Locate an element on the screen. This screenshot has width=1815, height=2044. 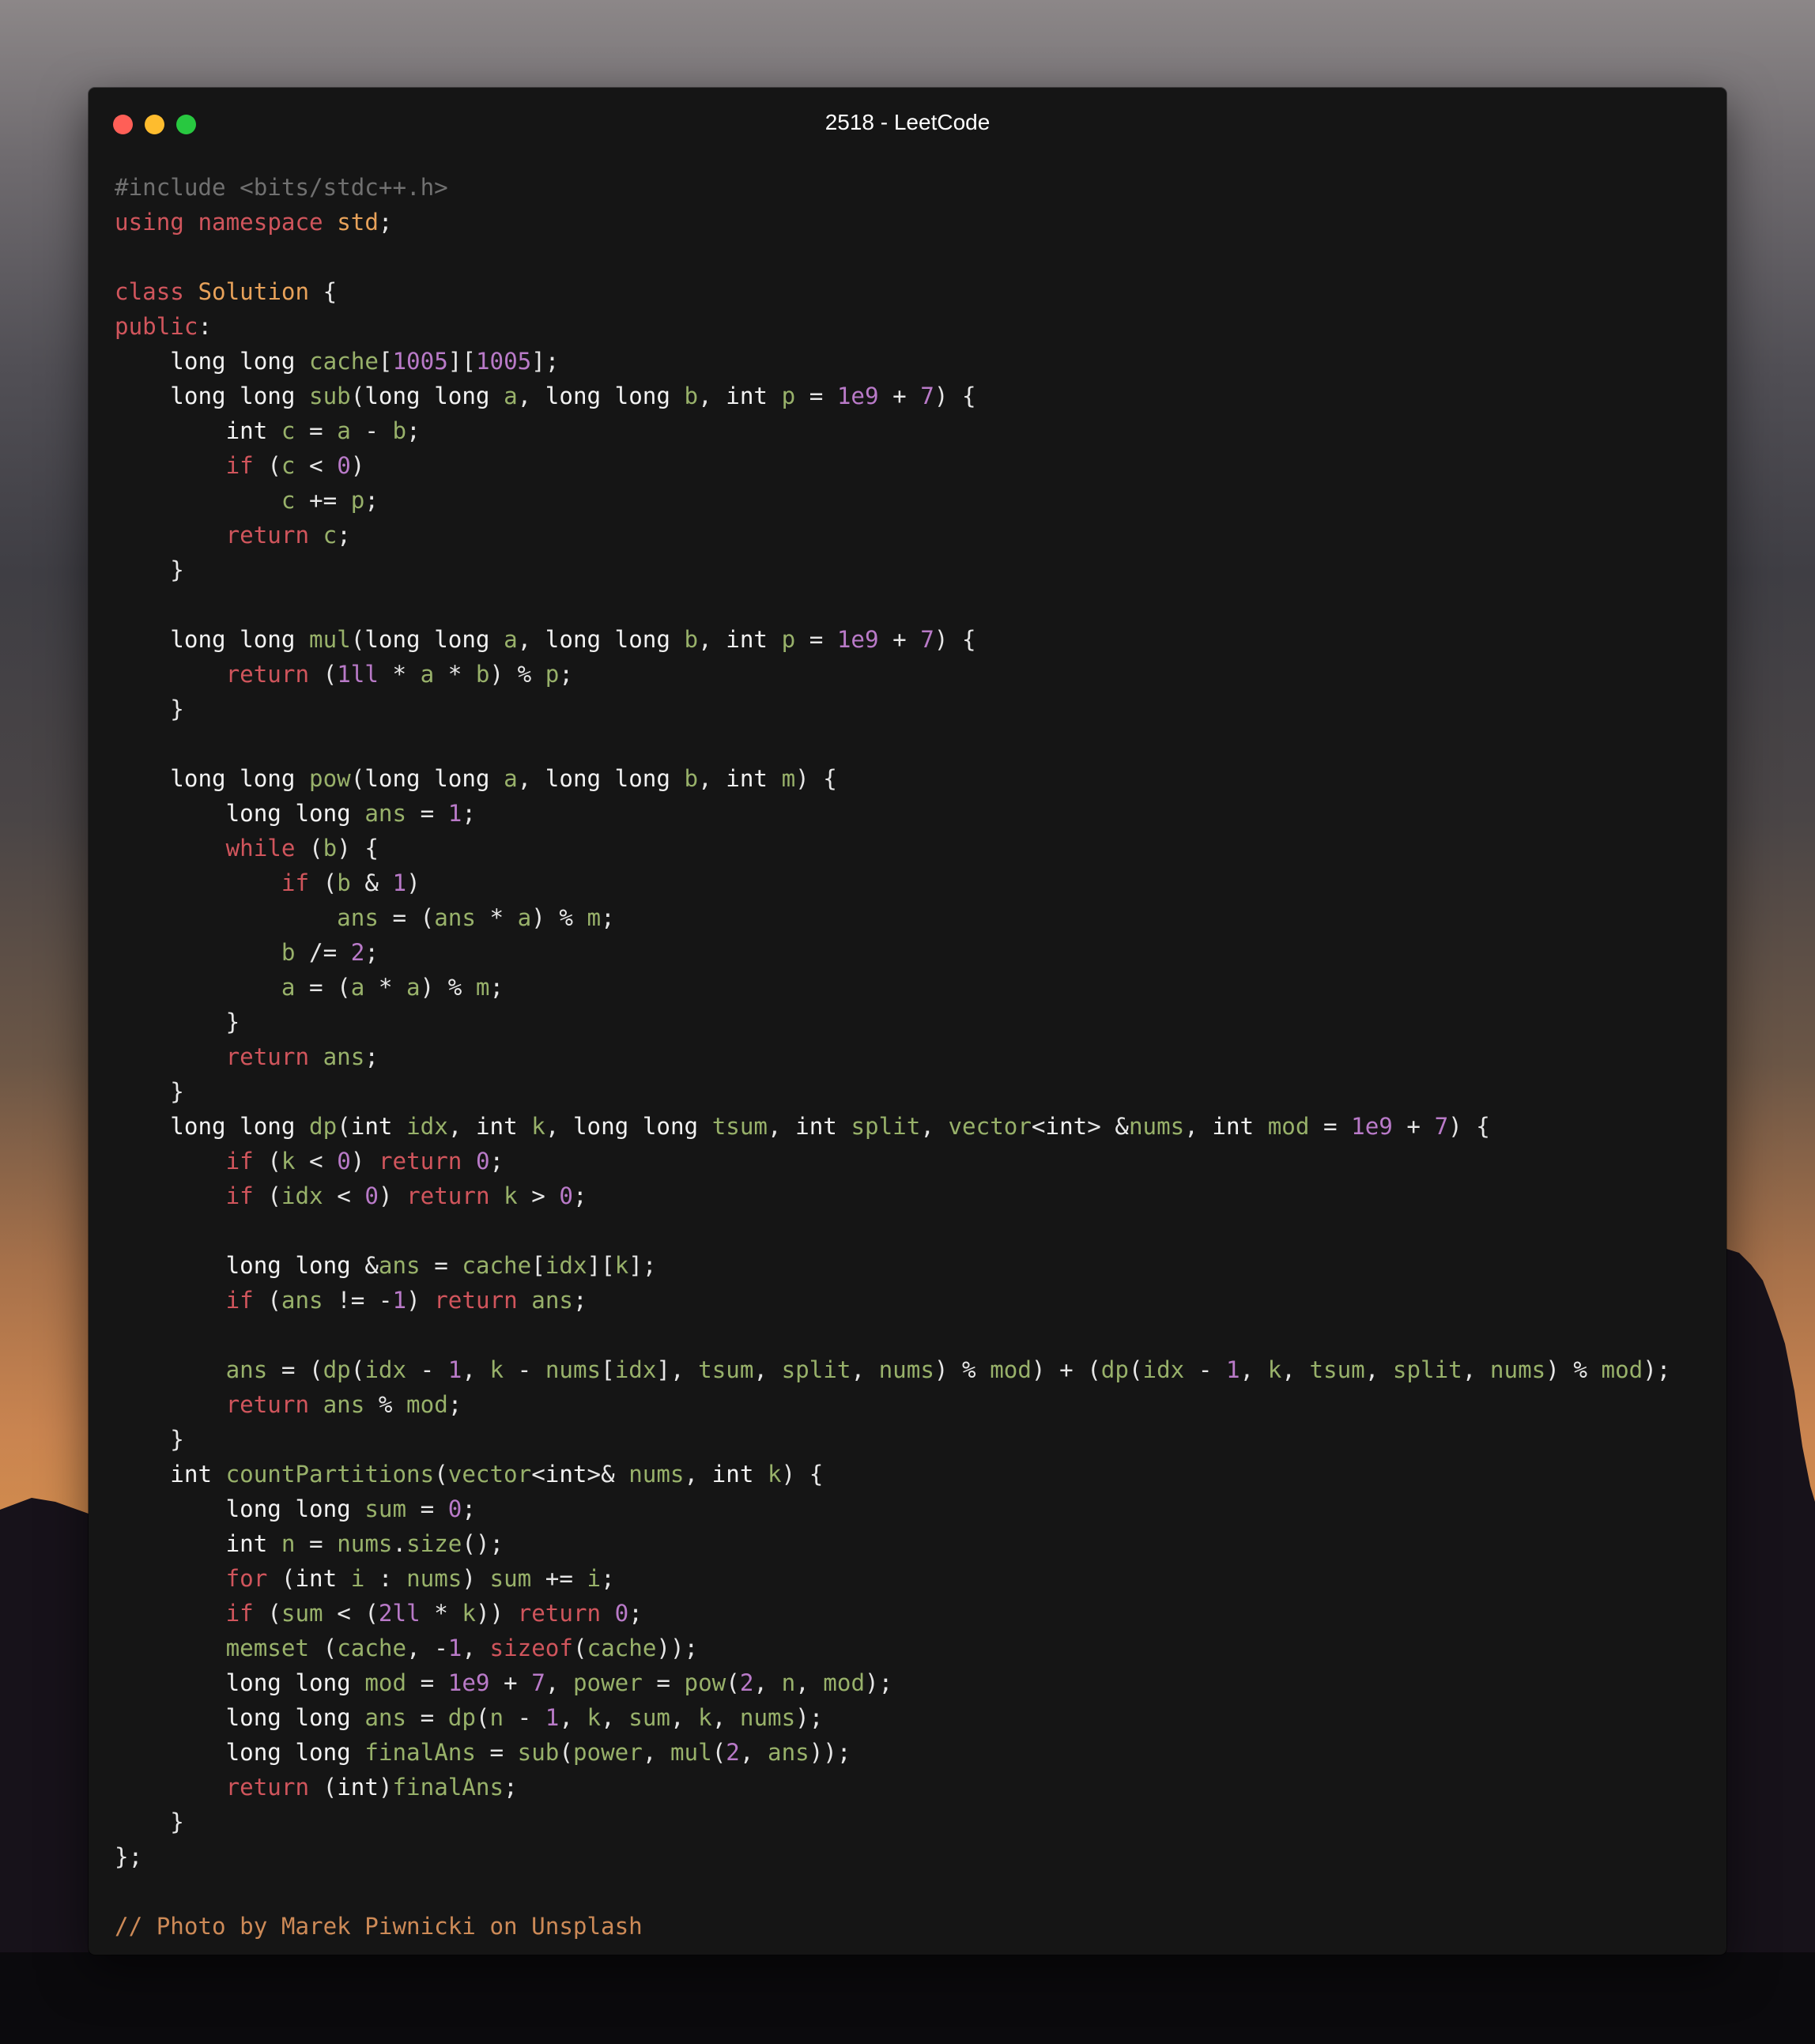
code-line: int c = a - b; is located at coordinates (892, 431).